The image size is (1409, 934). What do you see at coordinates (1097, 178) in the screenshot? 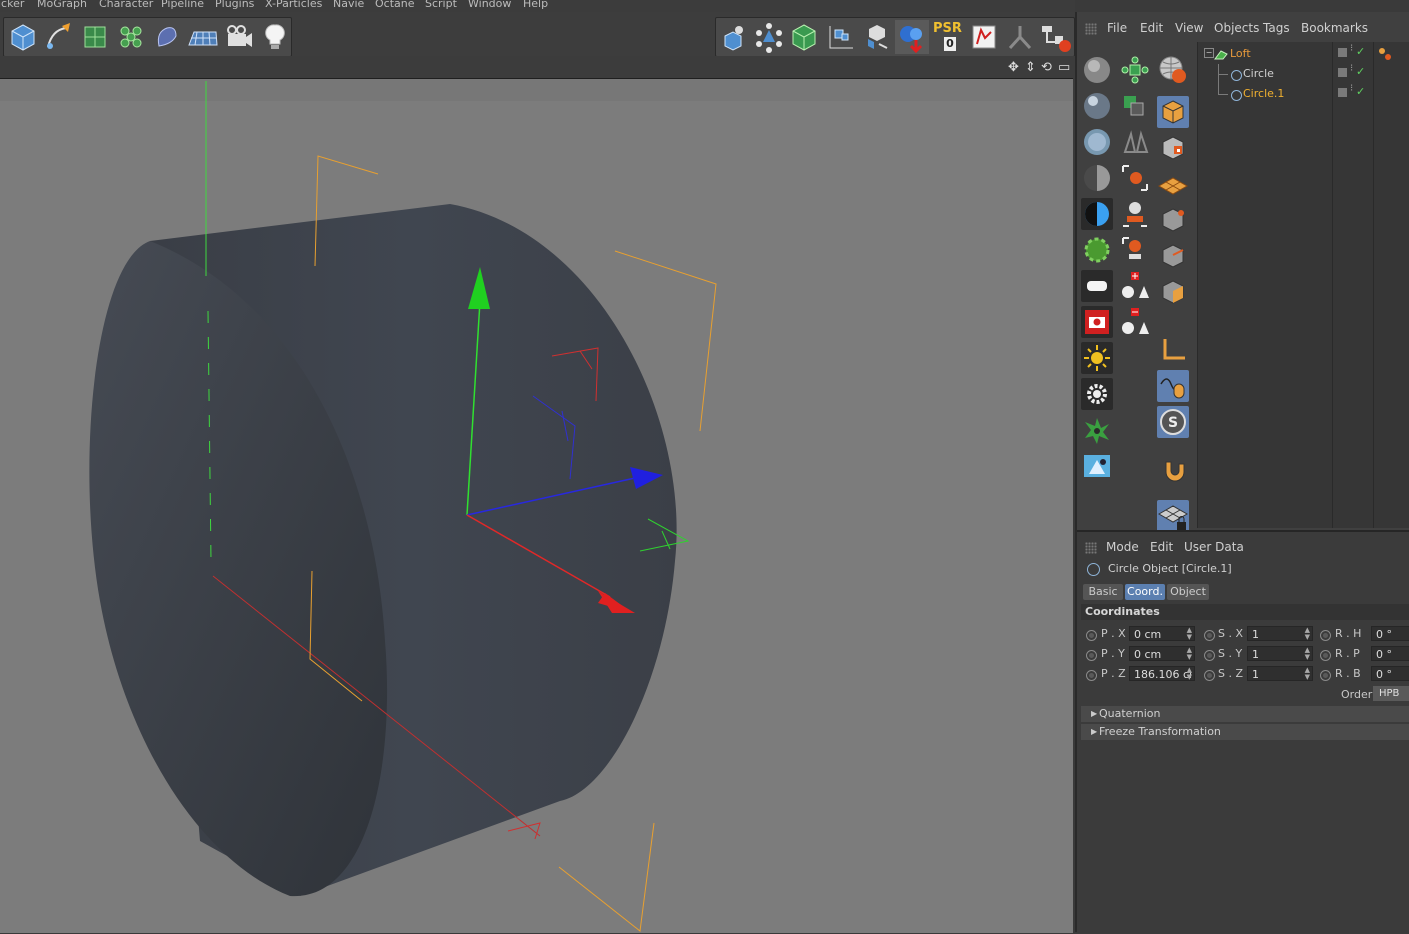
I see `sphere-dark-icon` at bounding box center [1097, 178].